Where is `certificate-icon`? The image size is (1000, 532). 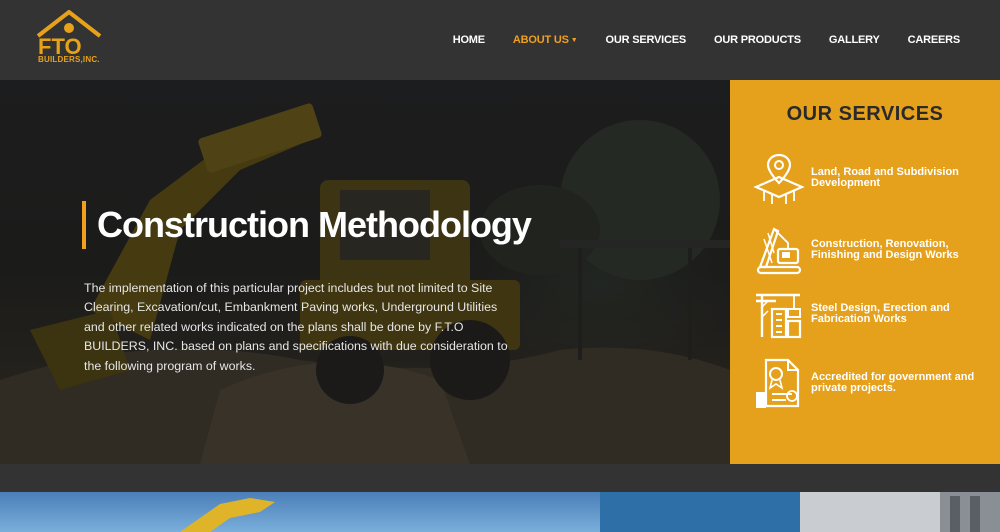
certificate-icon is located at coordinates (778, 383).